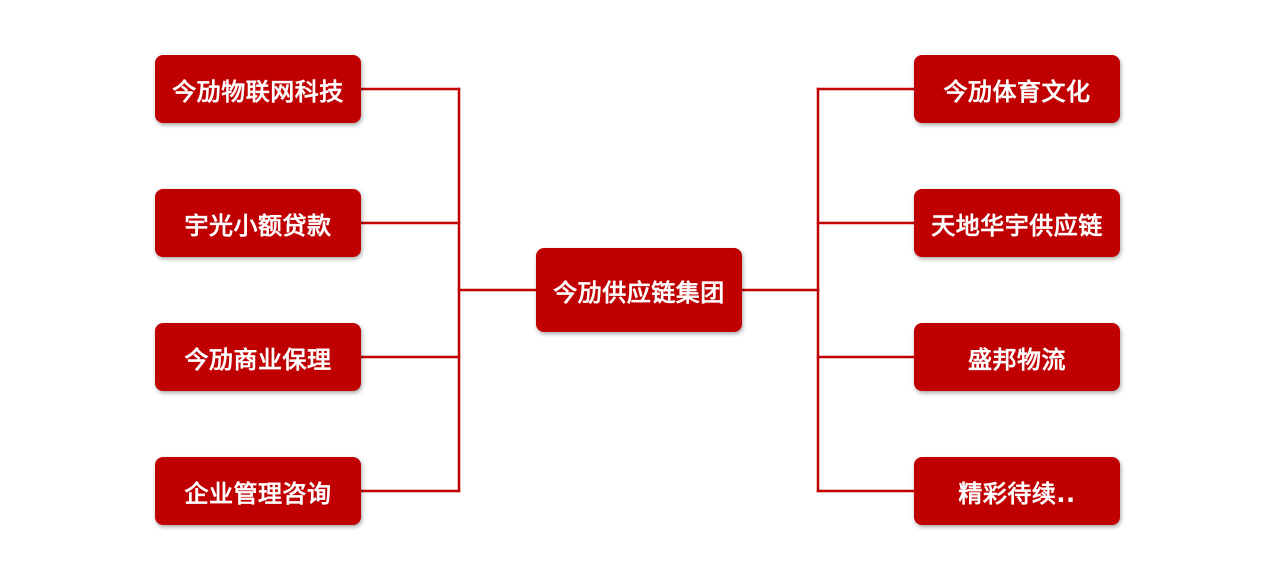  I want to click on left-node-label: 今劢商业保理, so click(258, 359).